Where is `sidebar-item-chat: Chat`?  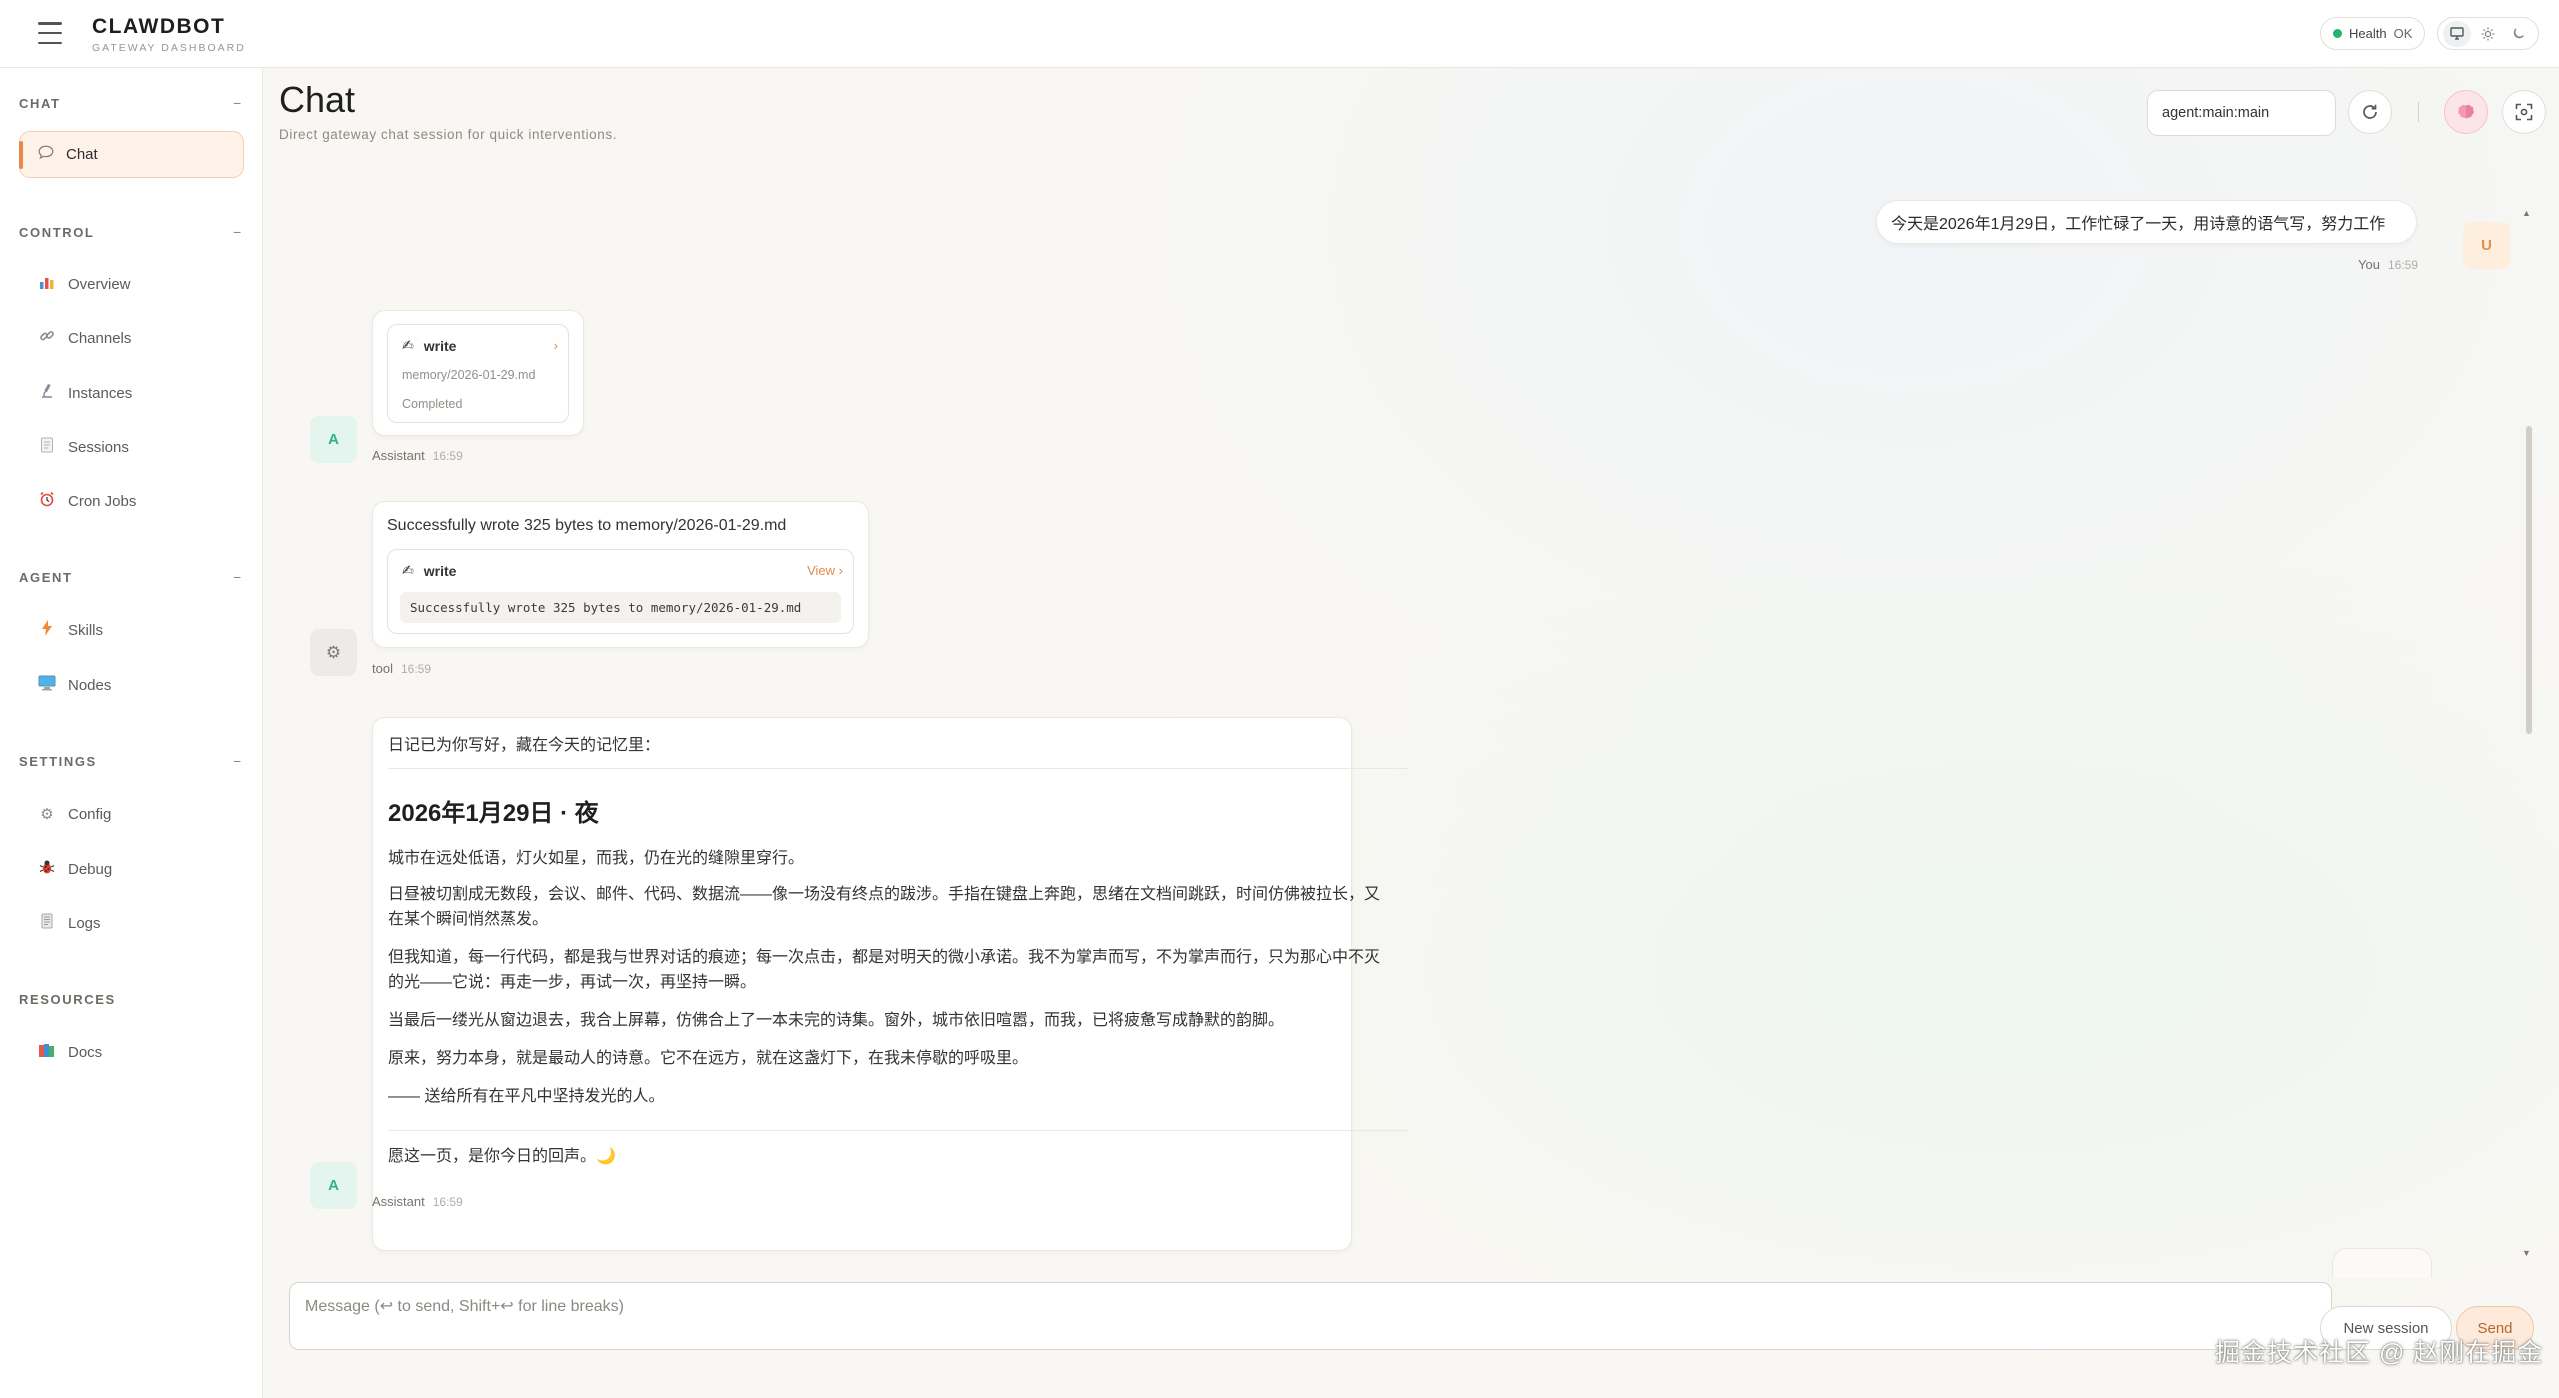
sidebar-item-chat: Chat is located at coordinates (131, 154).